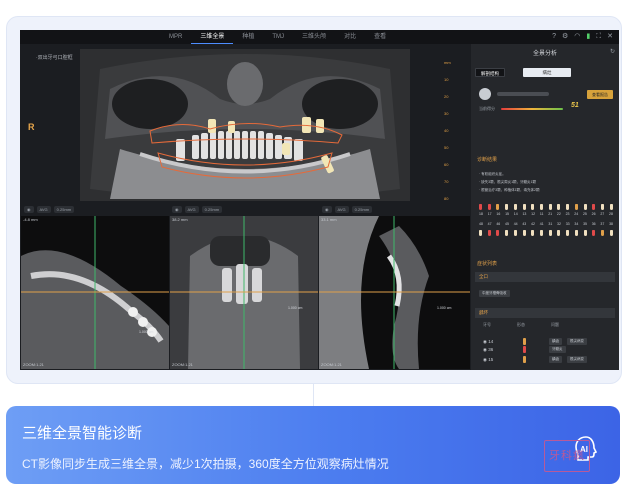 Image resolution: width=625 pixels, height=490 pixels. What do you see at coordinates (498, 224) in the screenshot?
I see `tooth-number-46: 46` at bounding box center [498, 224].